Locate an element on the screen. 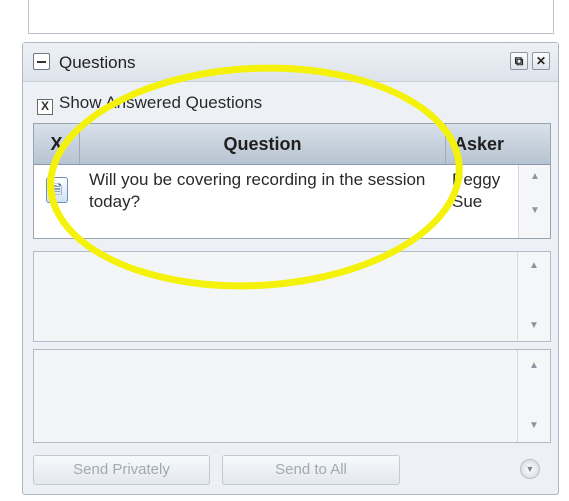 This screenshot has width=569, height=501. table-scrollbar: ▲ ▼ is located at coordinates (534, 201).